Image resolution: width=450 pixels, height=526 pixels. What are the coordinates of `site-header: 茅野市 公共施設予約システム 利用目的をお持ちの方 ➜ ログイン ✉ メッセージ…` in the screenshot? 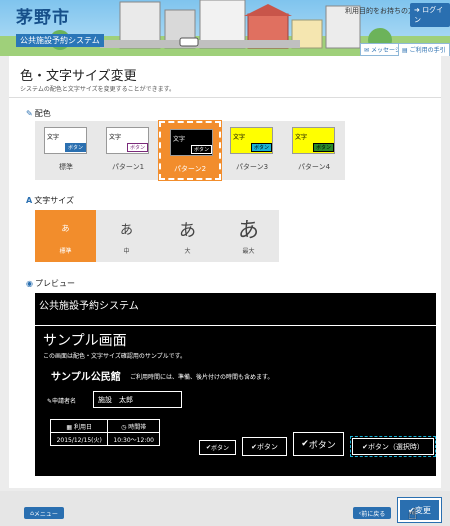 It's located at (225, 28).